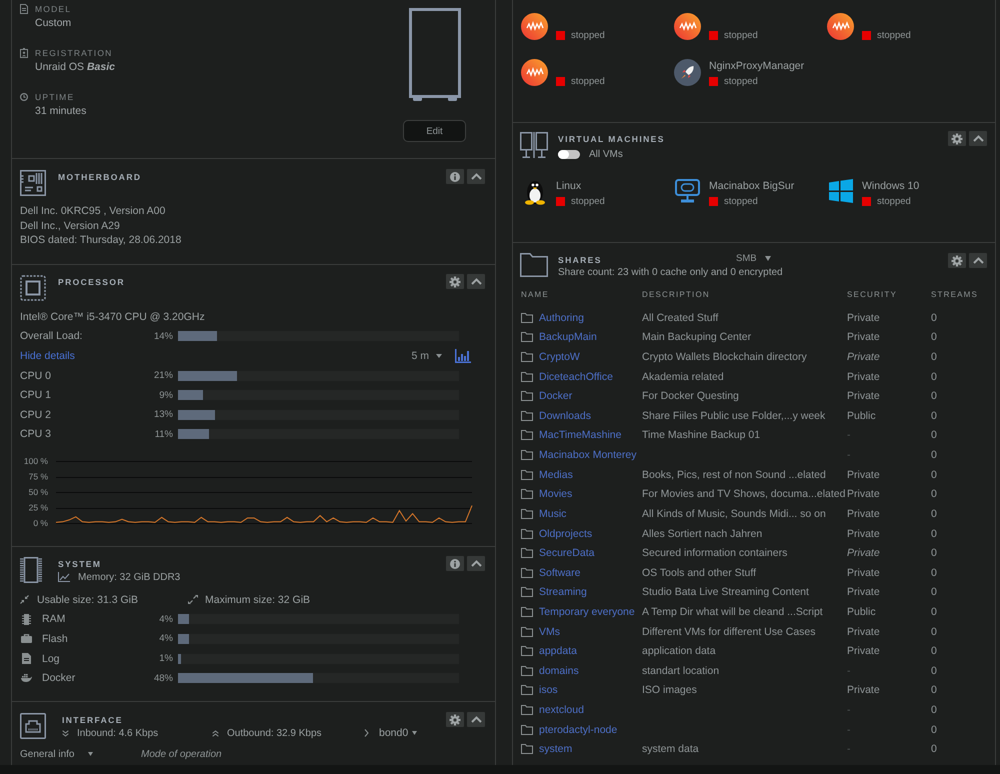 This screenshot has height=774, width=1000. What do you see at coordinates (535, 294) in the screenshot?
I see `column-header: NAME` at bounding box center [535, 294].